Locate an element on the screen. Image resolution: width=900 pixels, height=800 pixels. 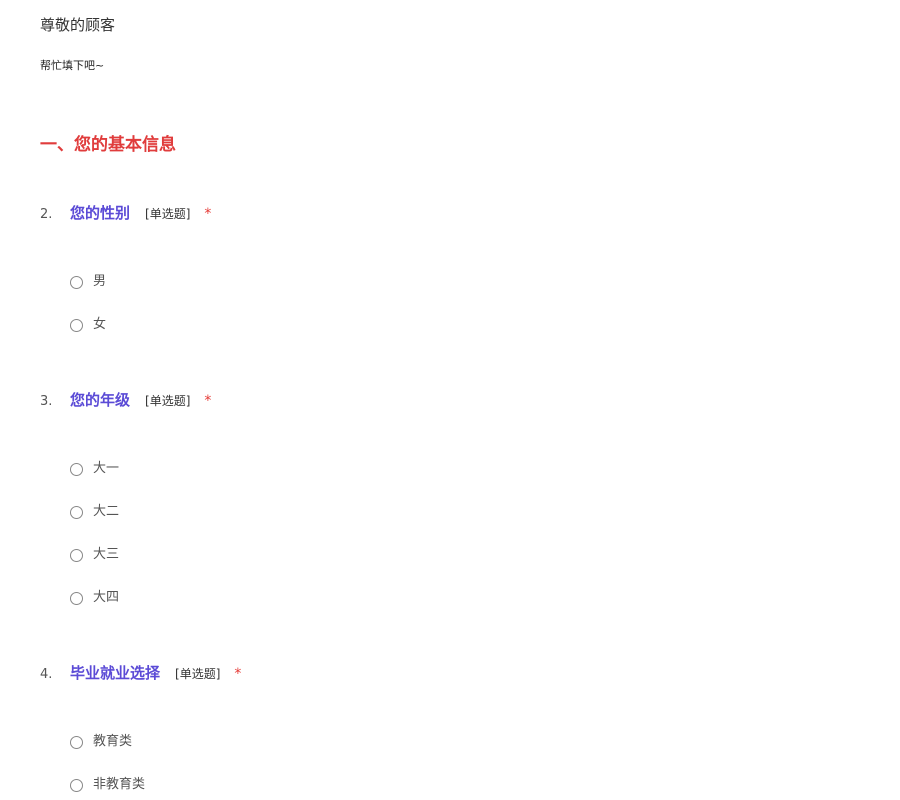
option-female: 女 is located at coordinates (88, 325).